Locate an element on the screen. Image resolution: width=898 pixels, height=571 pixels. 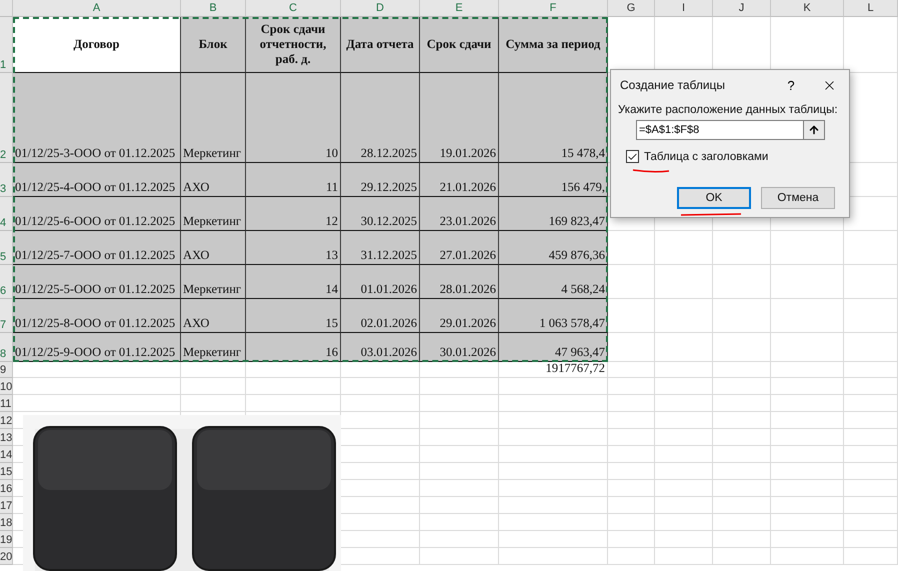
row-header: 20 is located at coordinates (6, 556).